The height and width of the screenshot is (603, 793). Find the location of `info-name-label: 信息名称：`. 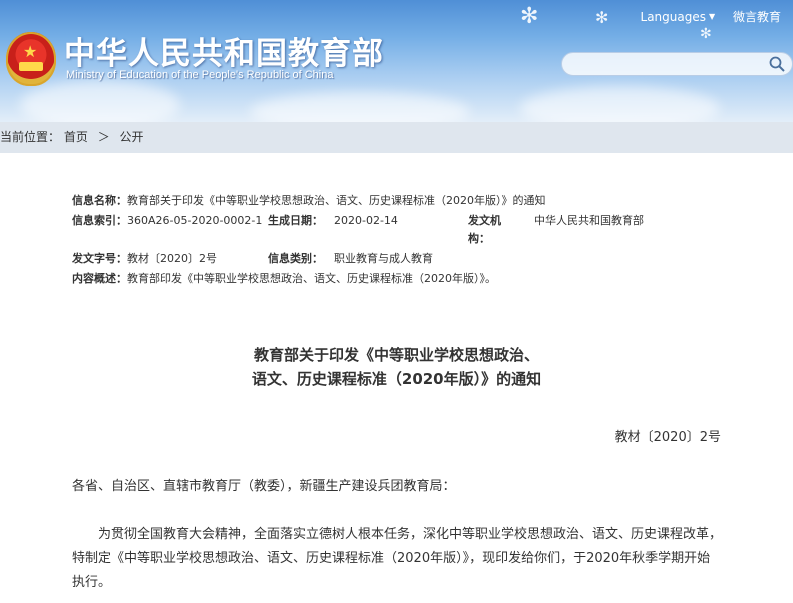

info-name-label: 信息名称： is located at coordinates (99, 200).